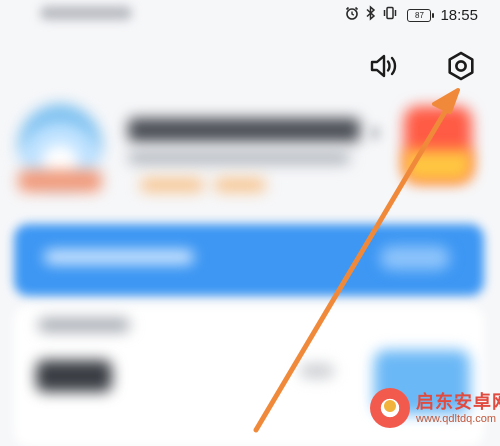  I want to click on account-info-blurred, so click(239, 158).